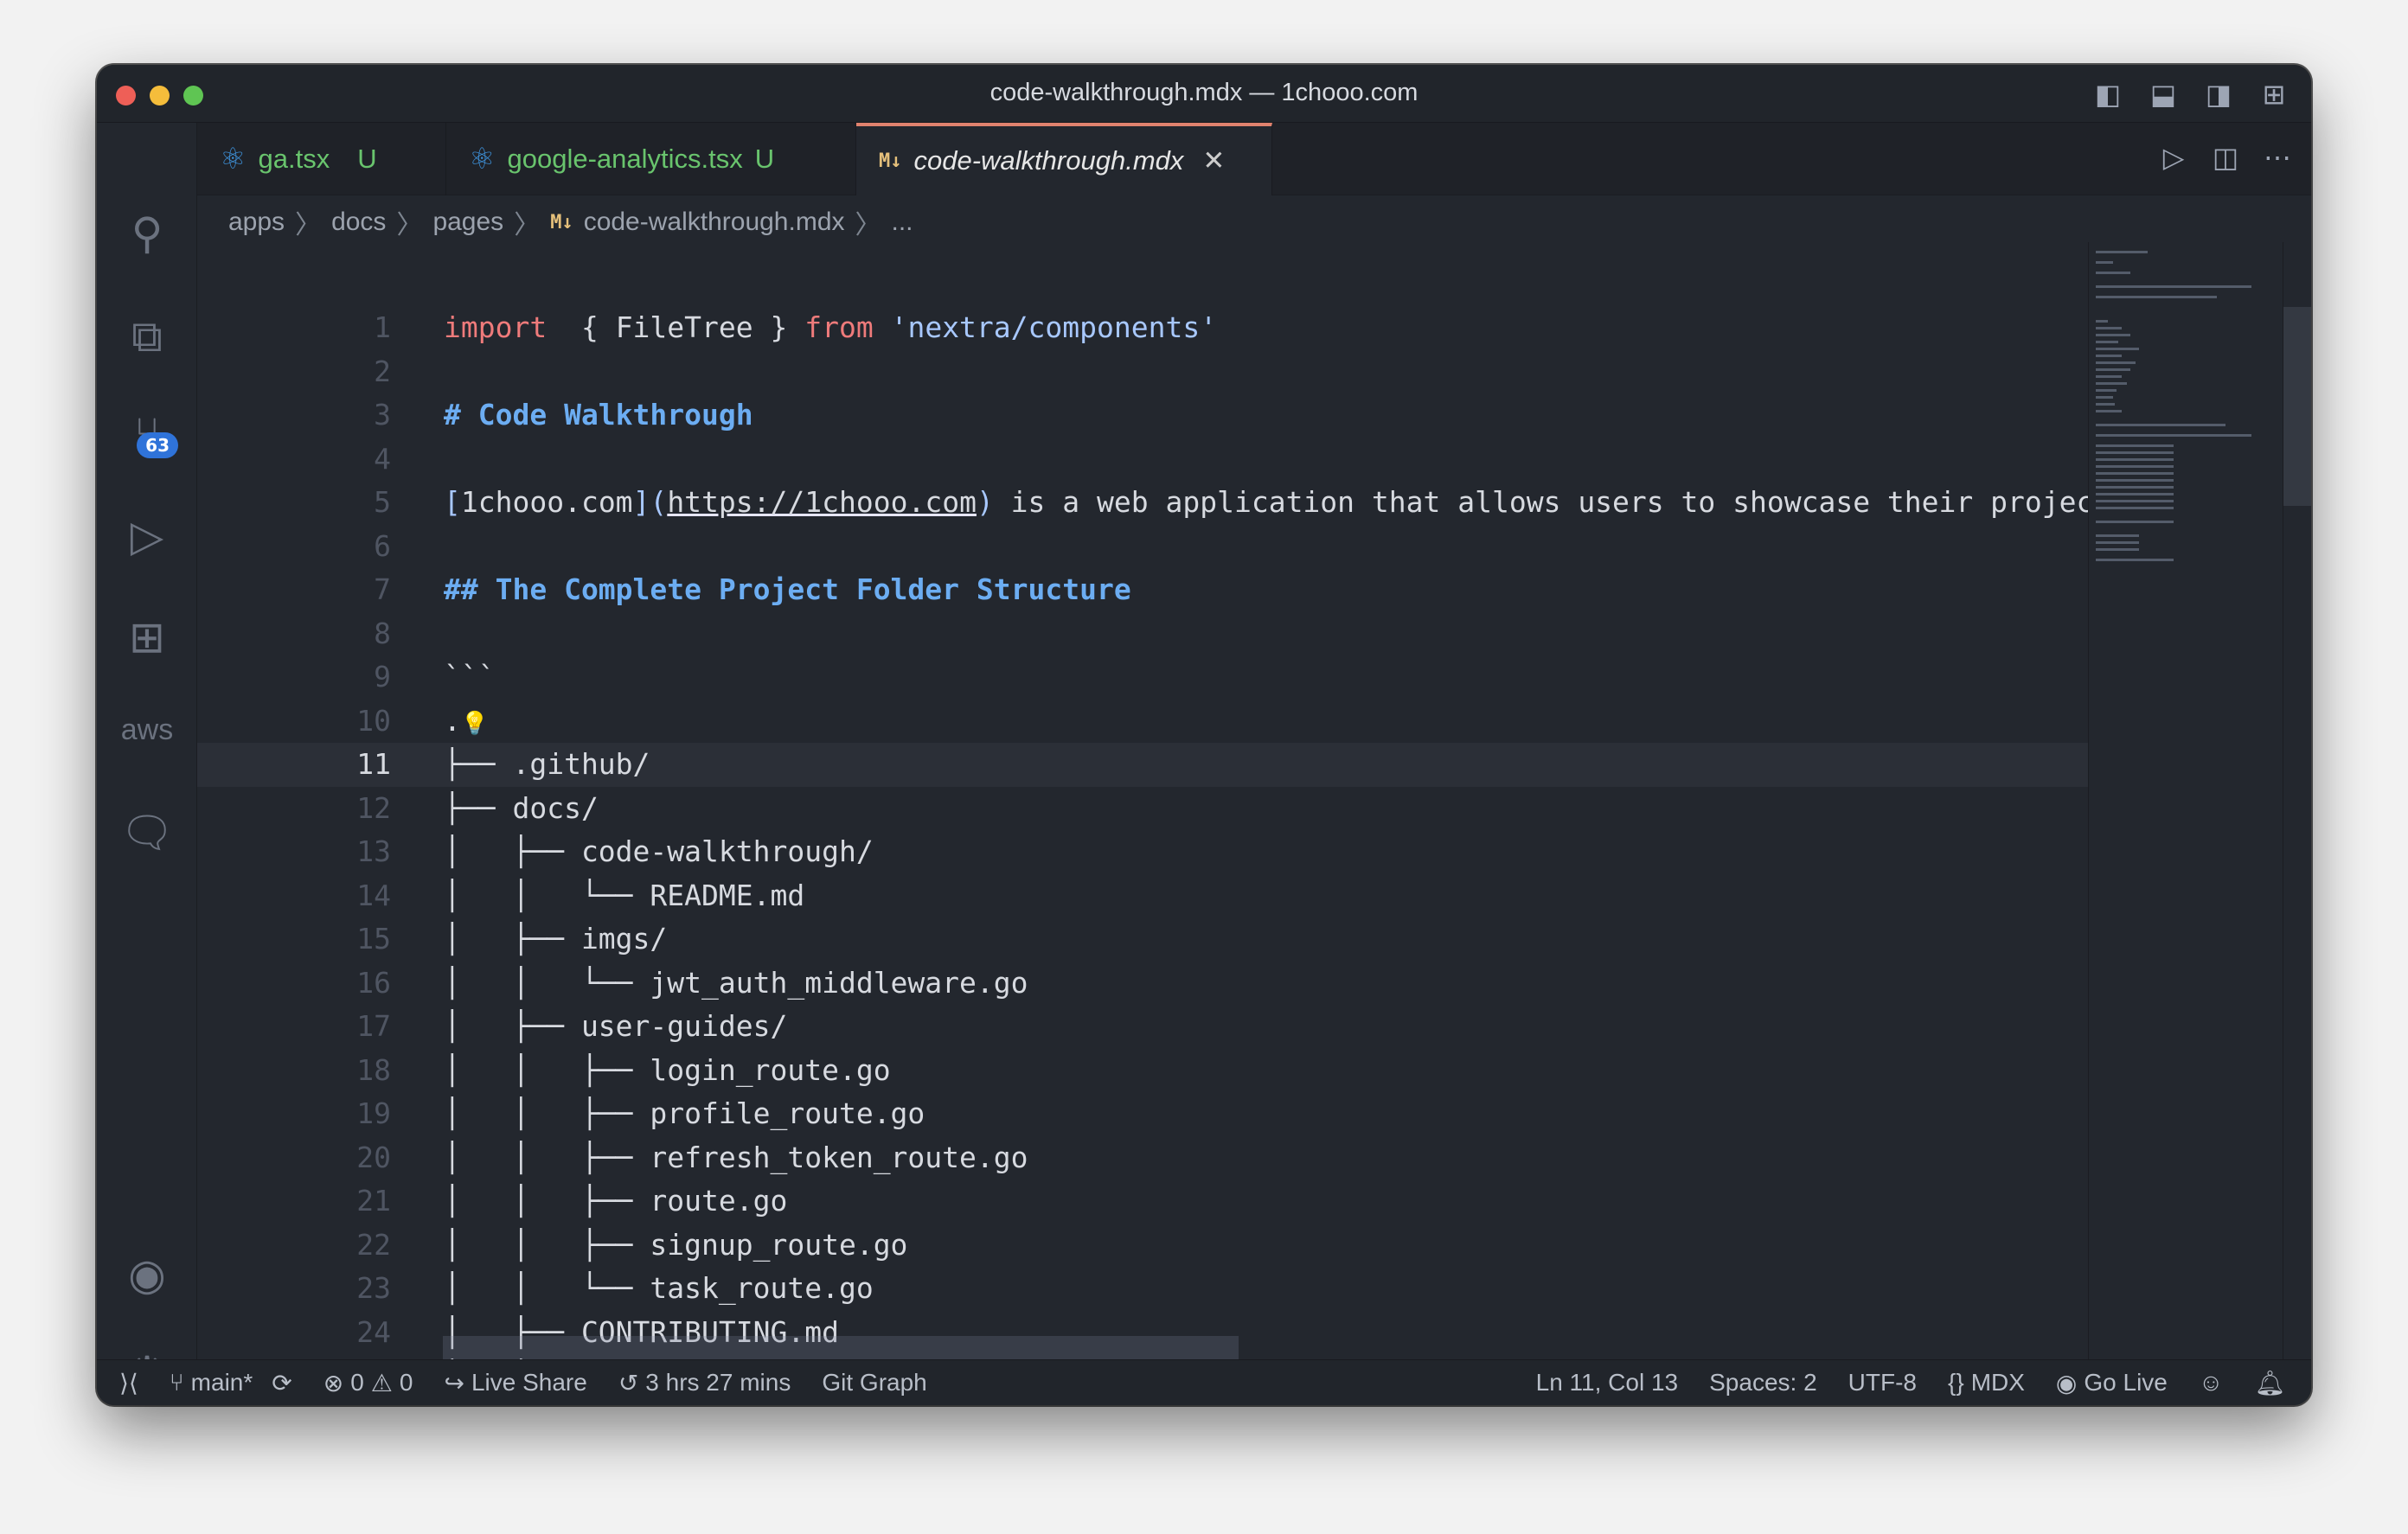  What do you see at coordinates (1204, 93) in the screenshot?
I see `window-title: code-walkthrough.mdx — 1chooo.com` at bounding box center [1204, 93].